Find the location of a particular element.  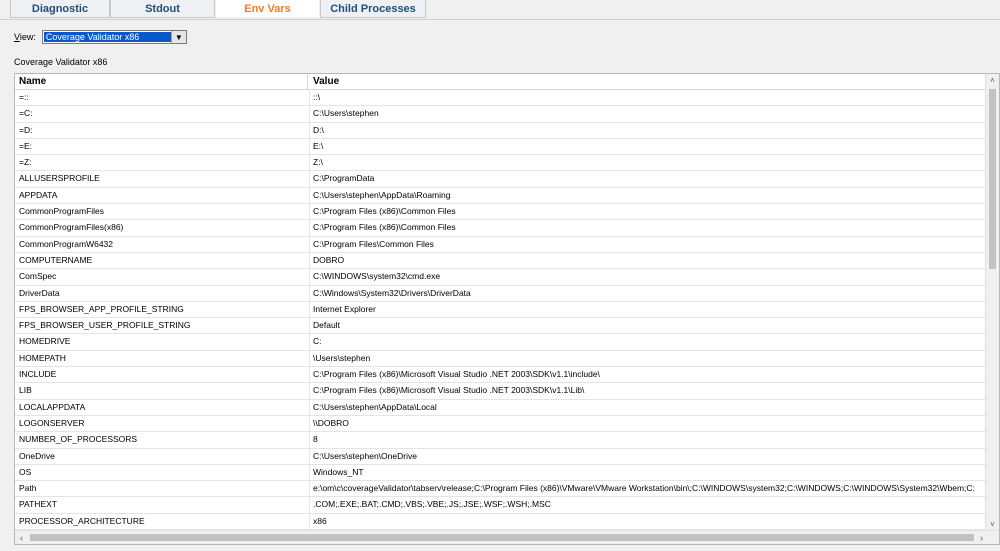

table-row: =Z: Z:\ is located at coordinates (501, 163).